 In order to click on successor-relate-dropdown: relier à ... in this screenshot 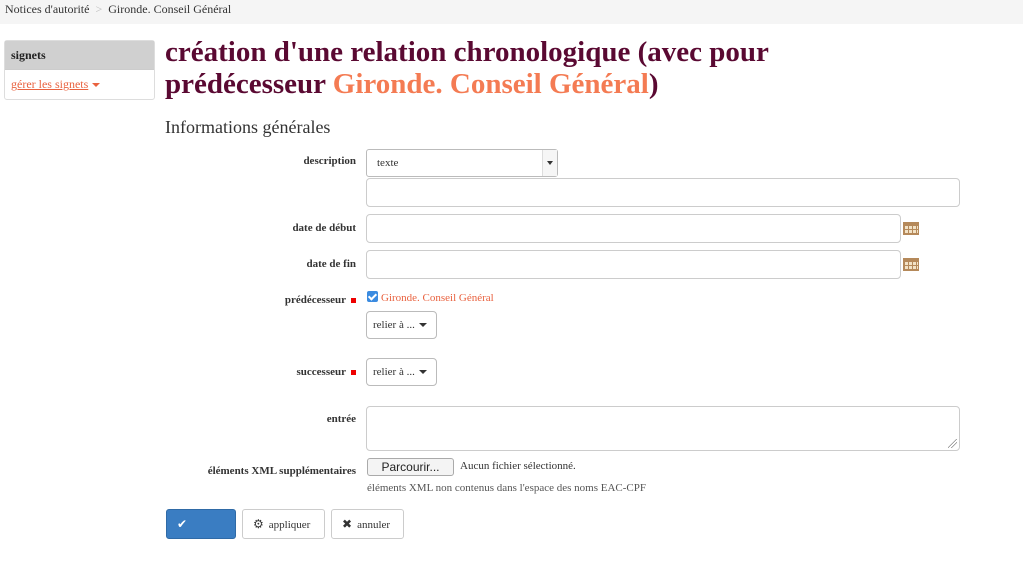, I will do `click(401, 372)`.